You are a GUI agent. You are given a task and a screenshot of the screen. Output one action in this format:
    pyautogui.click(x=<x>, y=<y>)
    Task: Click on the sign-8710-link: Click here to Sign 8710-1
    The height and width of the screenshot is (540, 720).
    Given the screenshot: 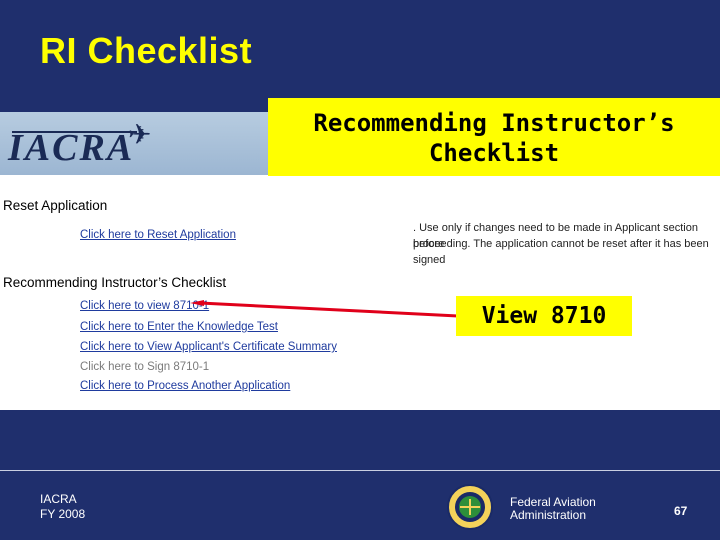 What is the action you would take?
    pyautogui.click(x=144, y=367)
    